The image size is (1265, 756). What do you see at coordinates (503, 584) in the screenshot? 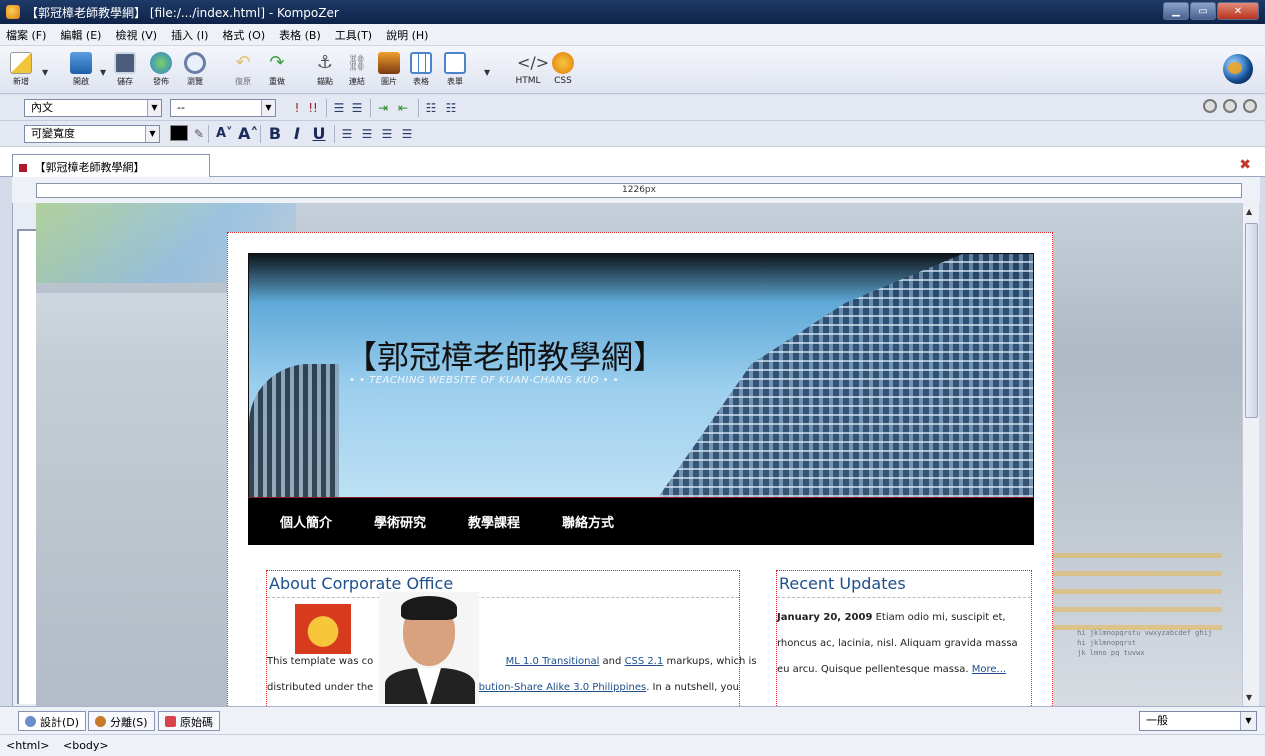
I see `about-heading: About Corporate Office` at bounding box center [503, 584].